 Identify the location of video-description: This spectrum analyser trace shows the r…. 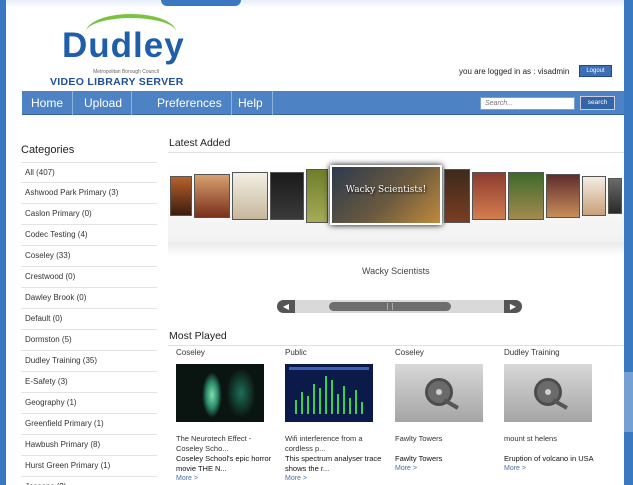
(333, 463).